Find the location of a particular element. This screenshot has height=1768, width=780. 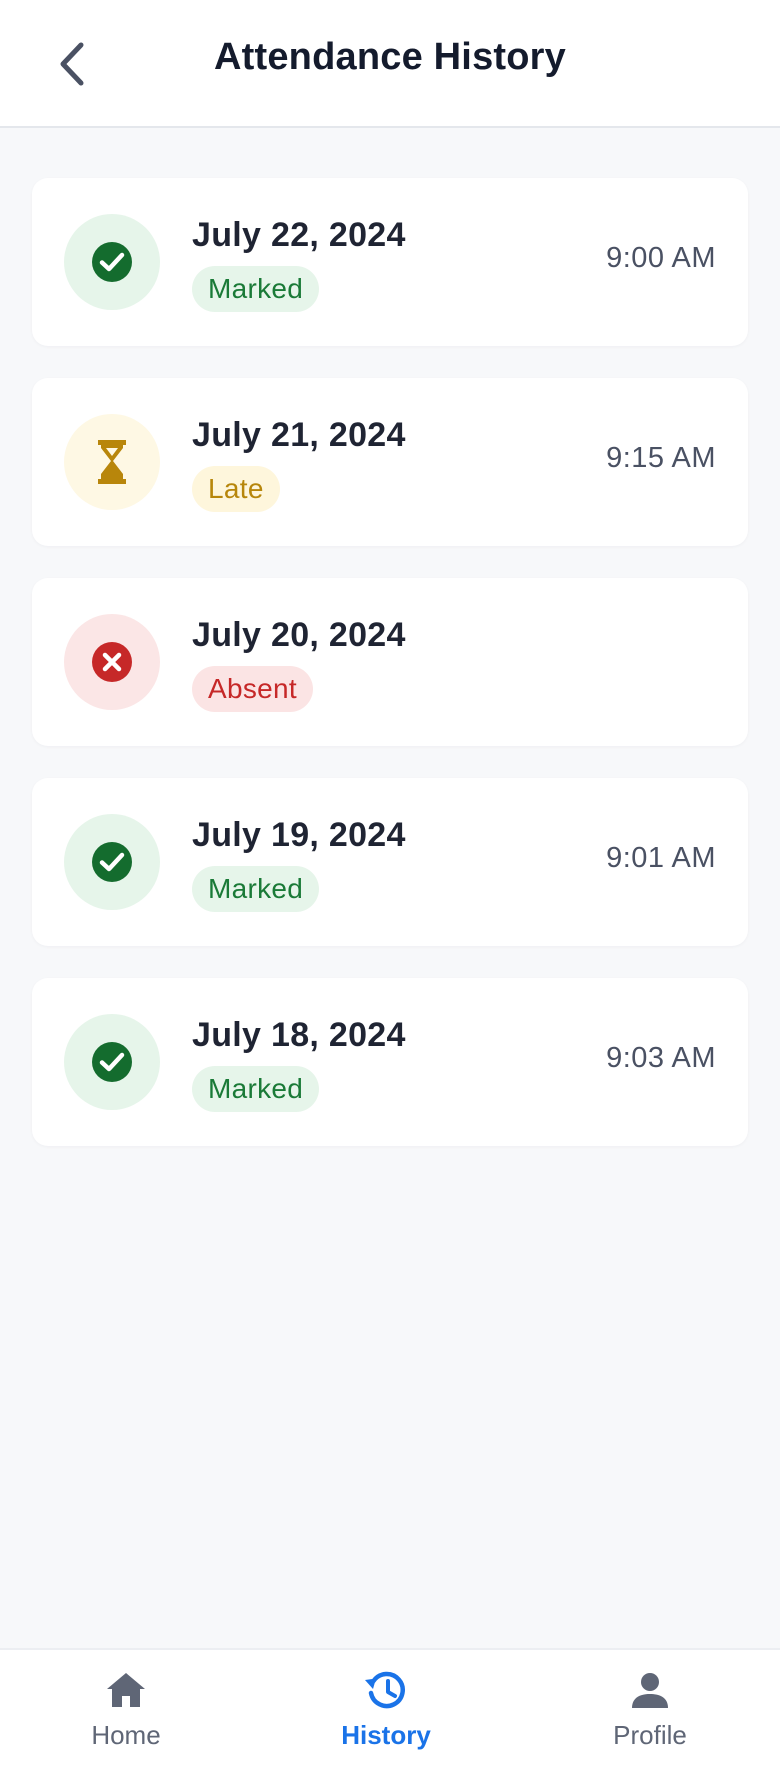

record-time: 9:03 AM is located at coordinates (661, 1058).